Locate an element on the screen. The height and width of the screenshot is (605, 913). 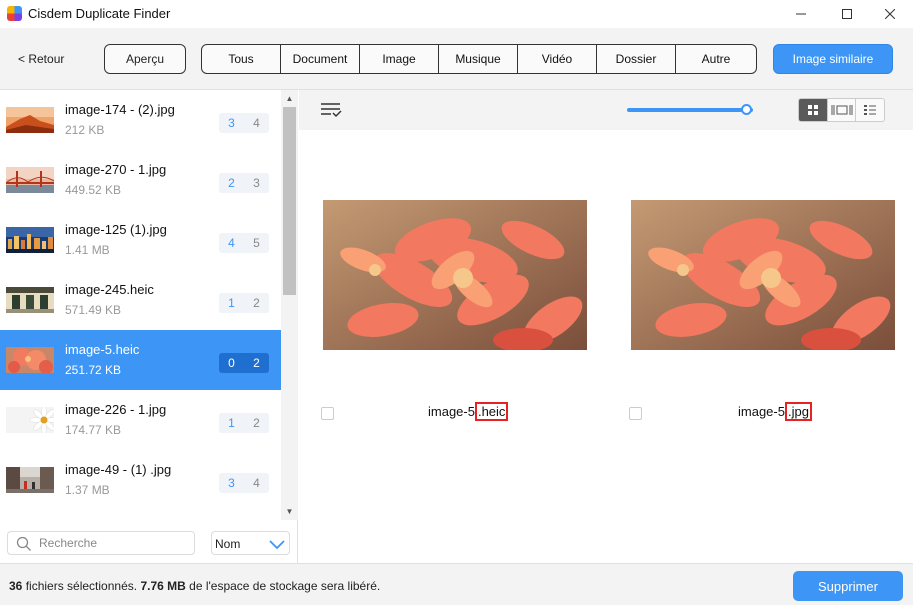
tab-musique: Musique is located at coordinates (478, 59).